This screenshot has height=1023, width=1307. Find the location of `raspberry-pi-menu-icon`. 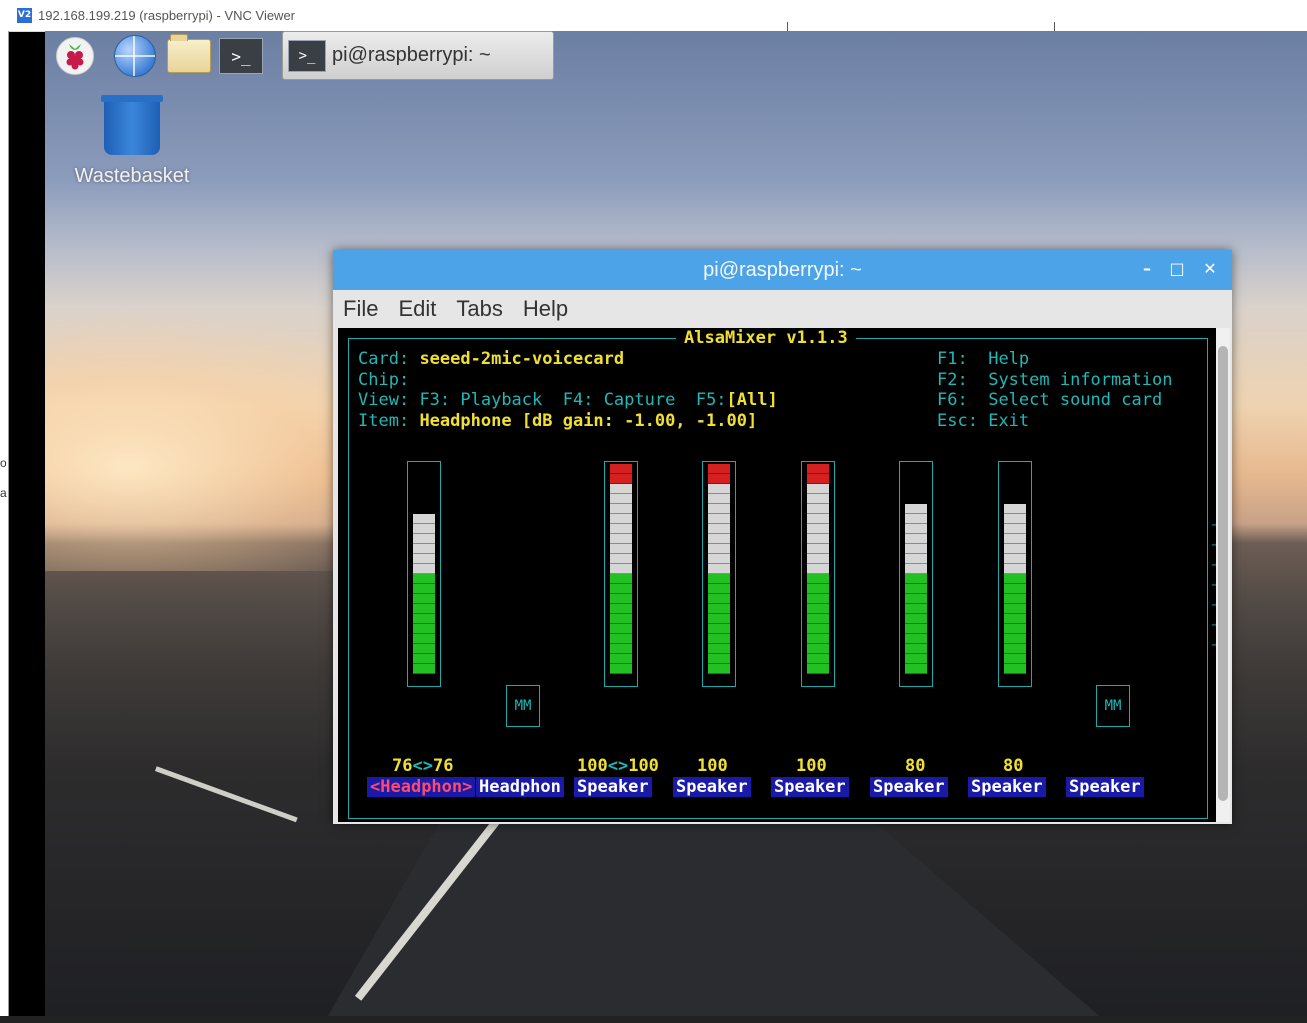

raspberry-pi-menu-icon is located at coordinates (75, 56).